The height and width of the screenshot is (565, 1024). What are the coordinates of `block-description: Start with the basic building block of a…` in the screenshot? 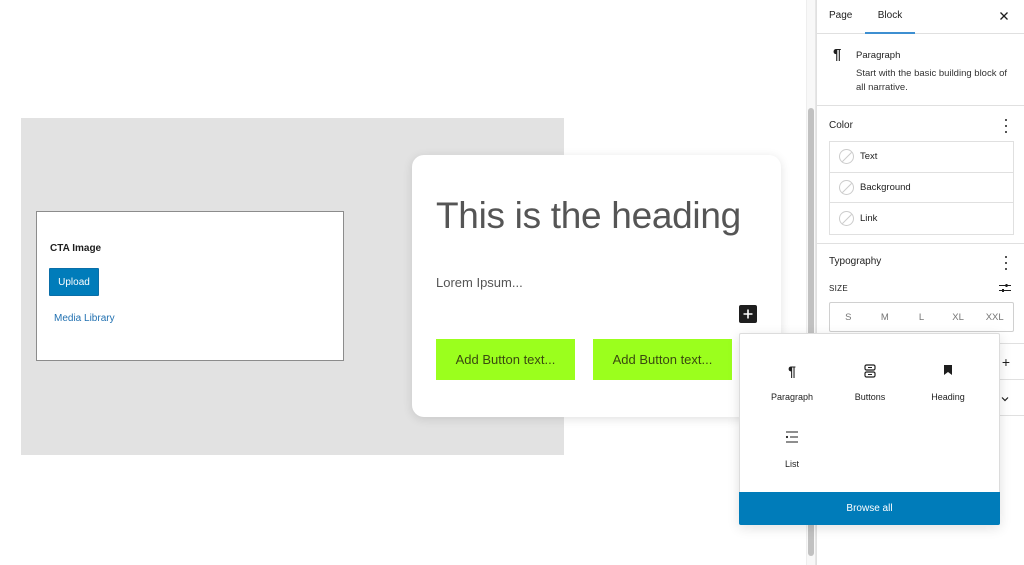 It's located at (932, 80).